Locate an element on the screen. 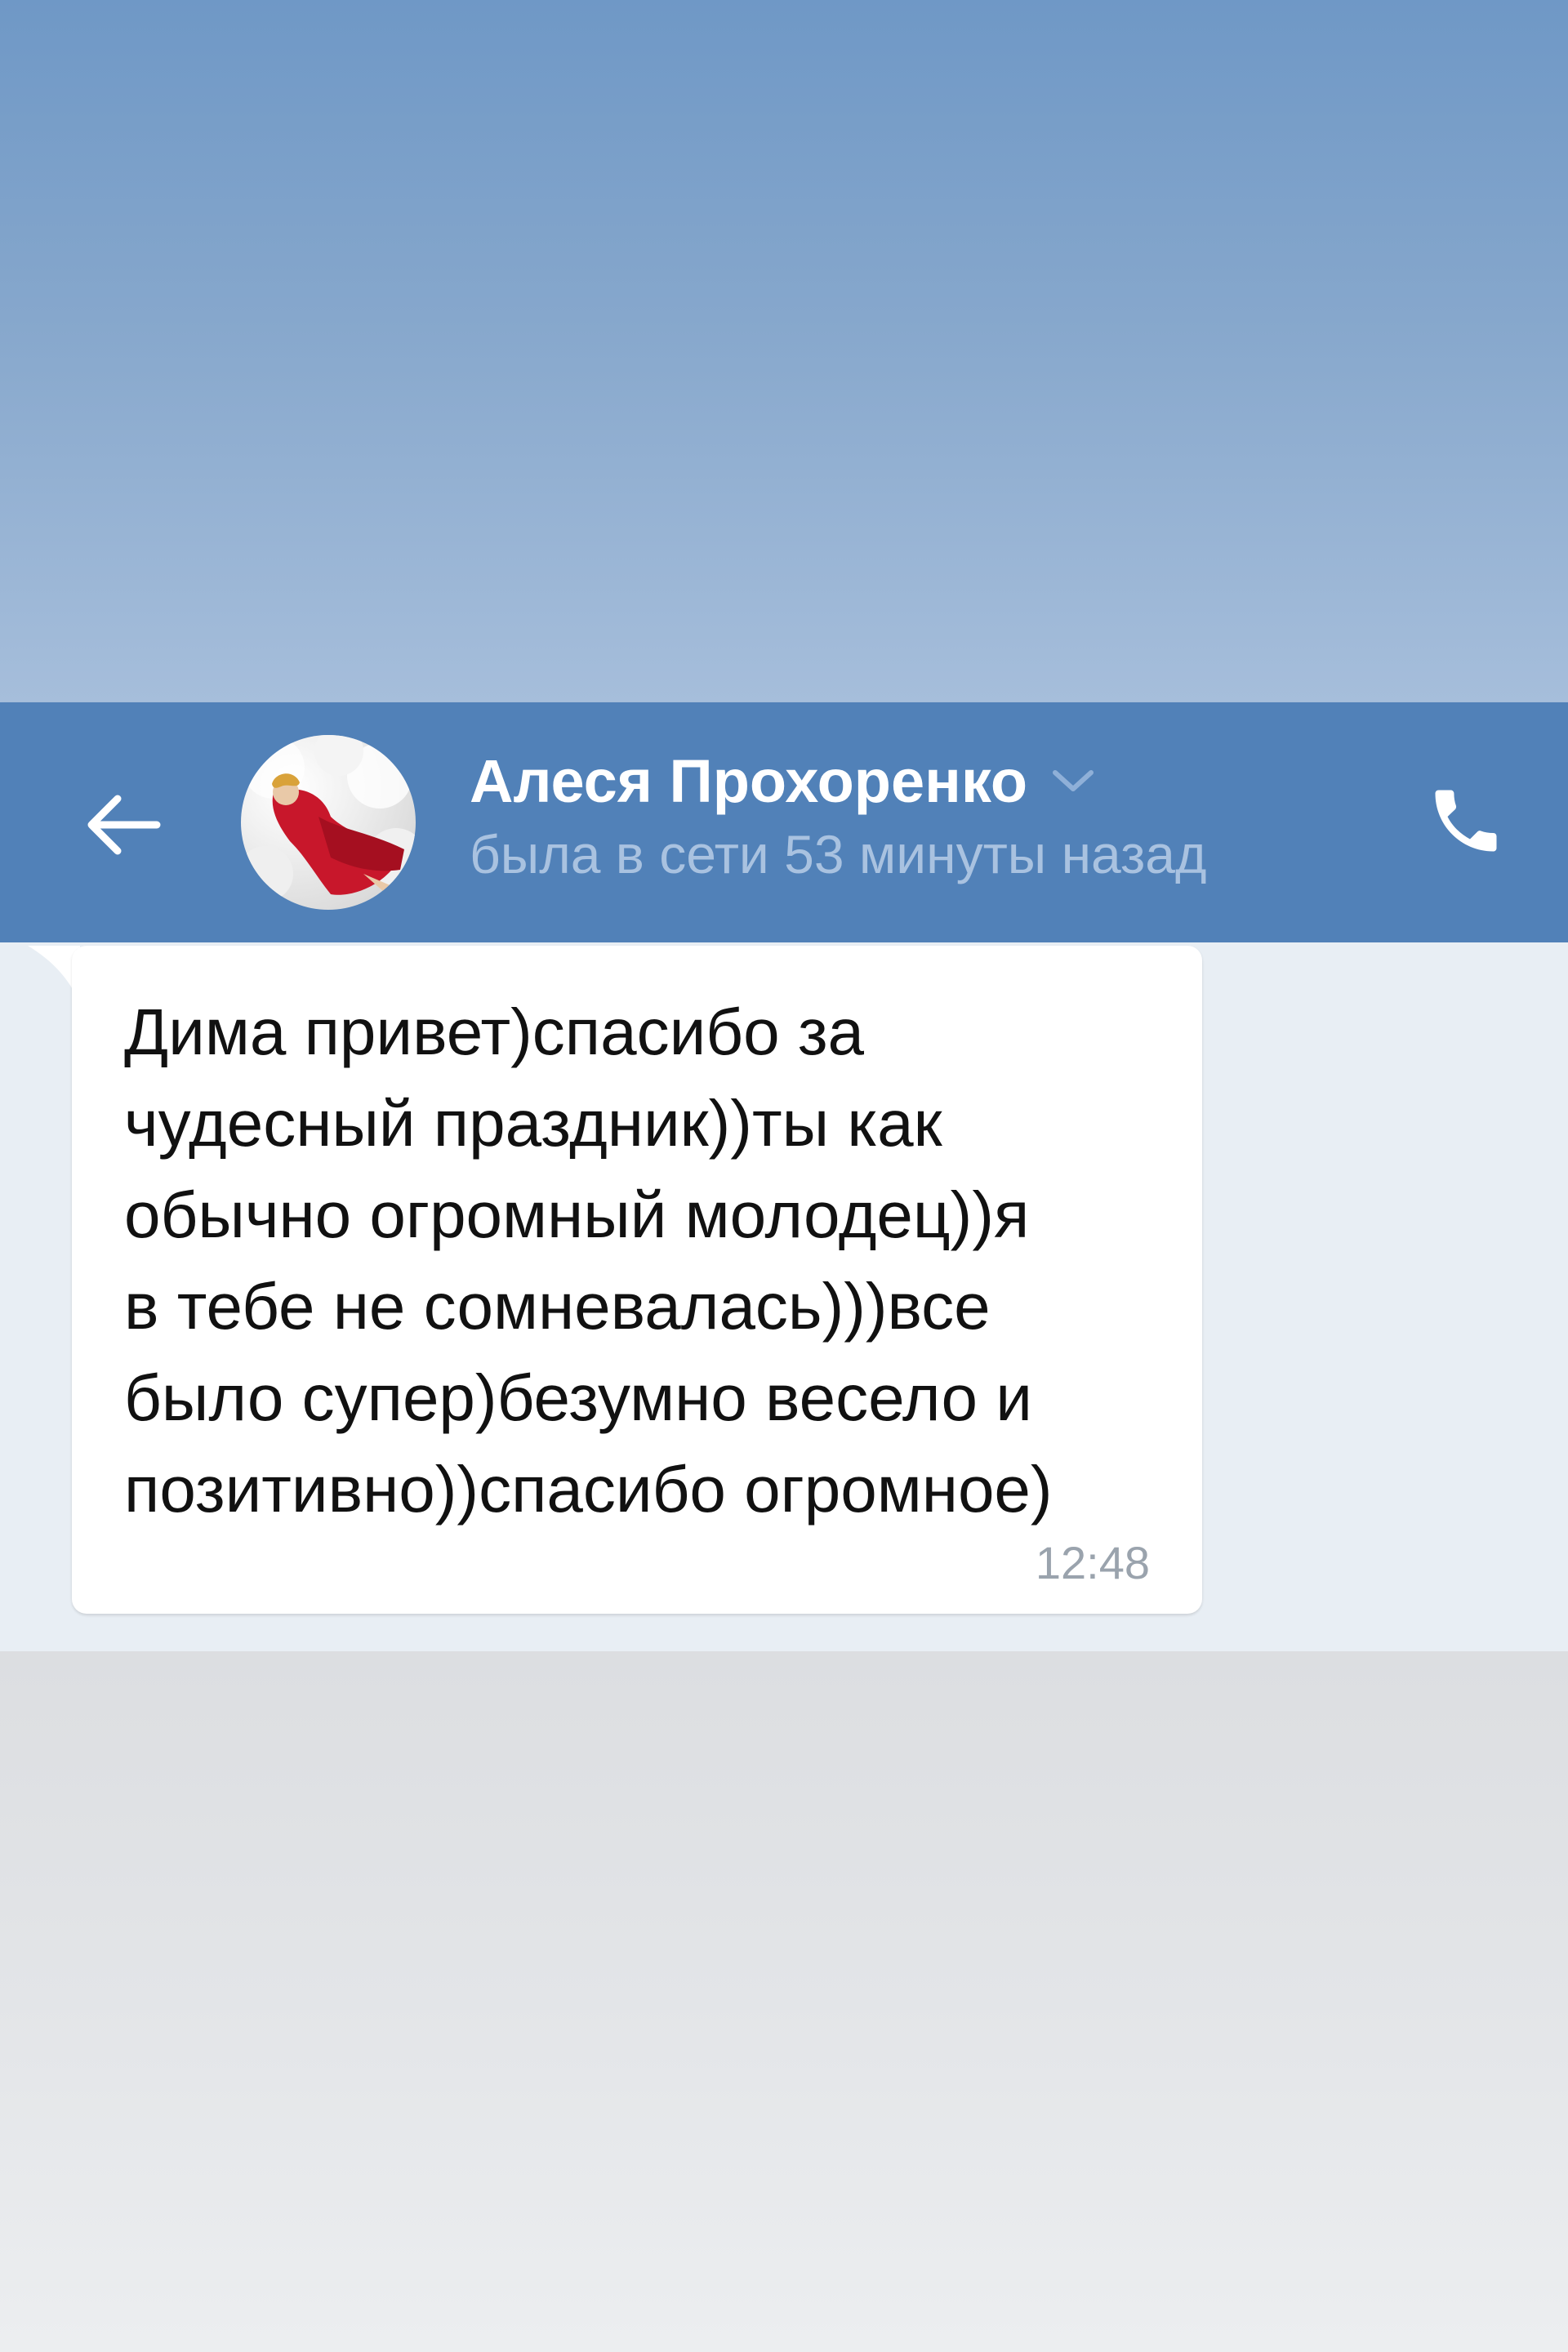 This screenshot has height=2352, width=1568. contact-name: Алеся Прохоренко is located at coordinates (749, 780).